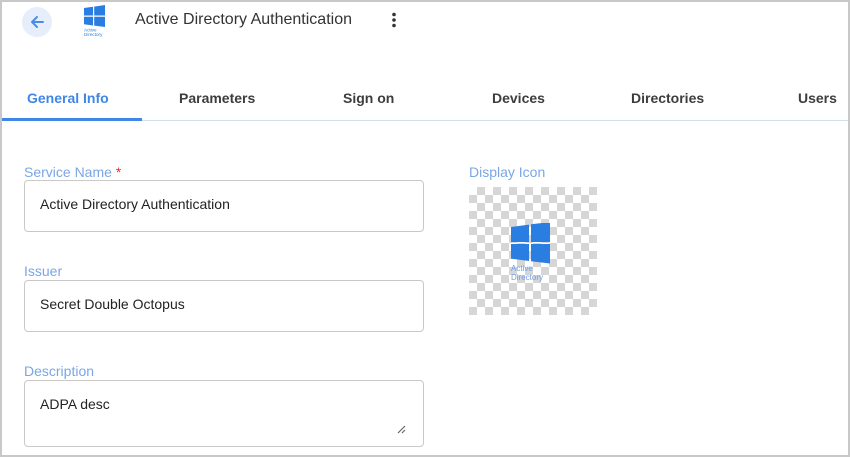 The width and height of the screenshot is (850, 457). I want to click on issuer-label: Issuer, so click(43, 271).